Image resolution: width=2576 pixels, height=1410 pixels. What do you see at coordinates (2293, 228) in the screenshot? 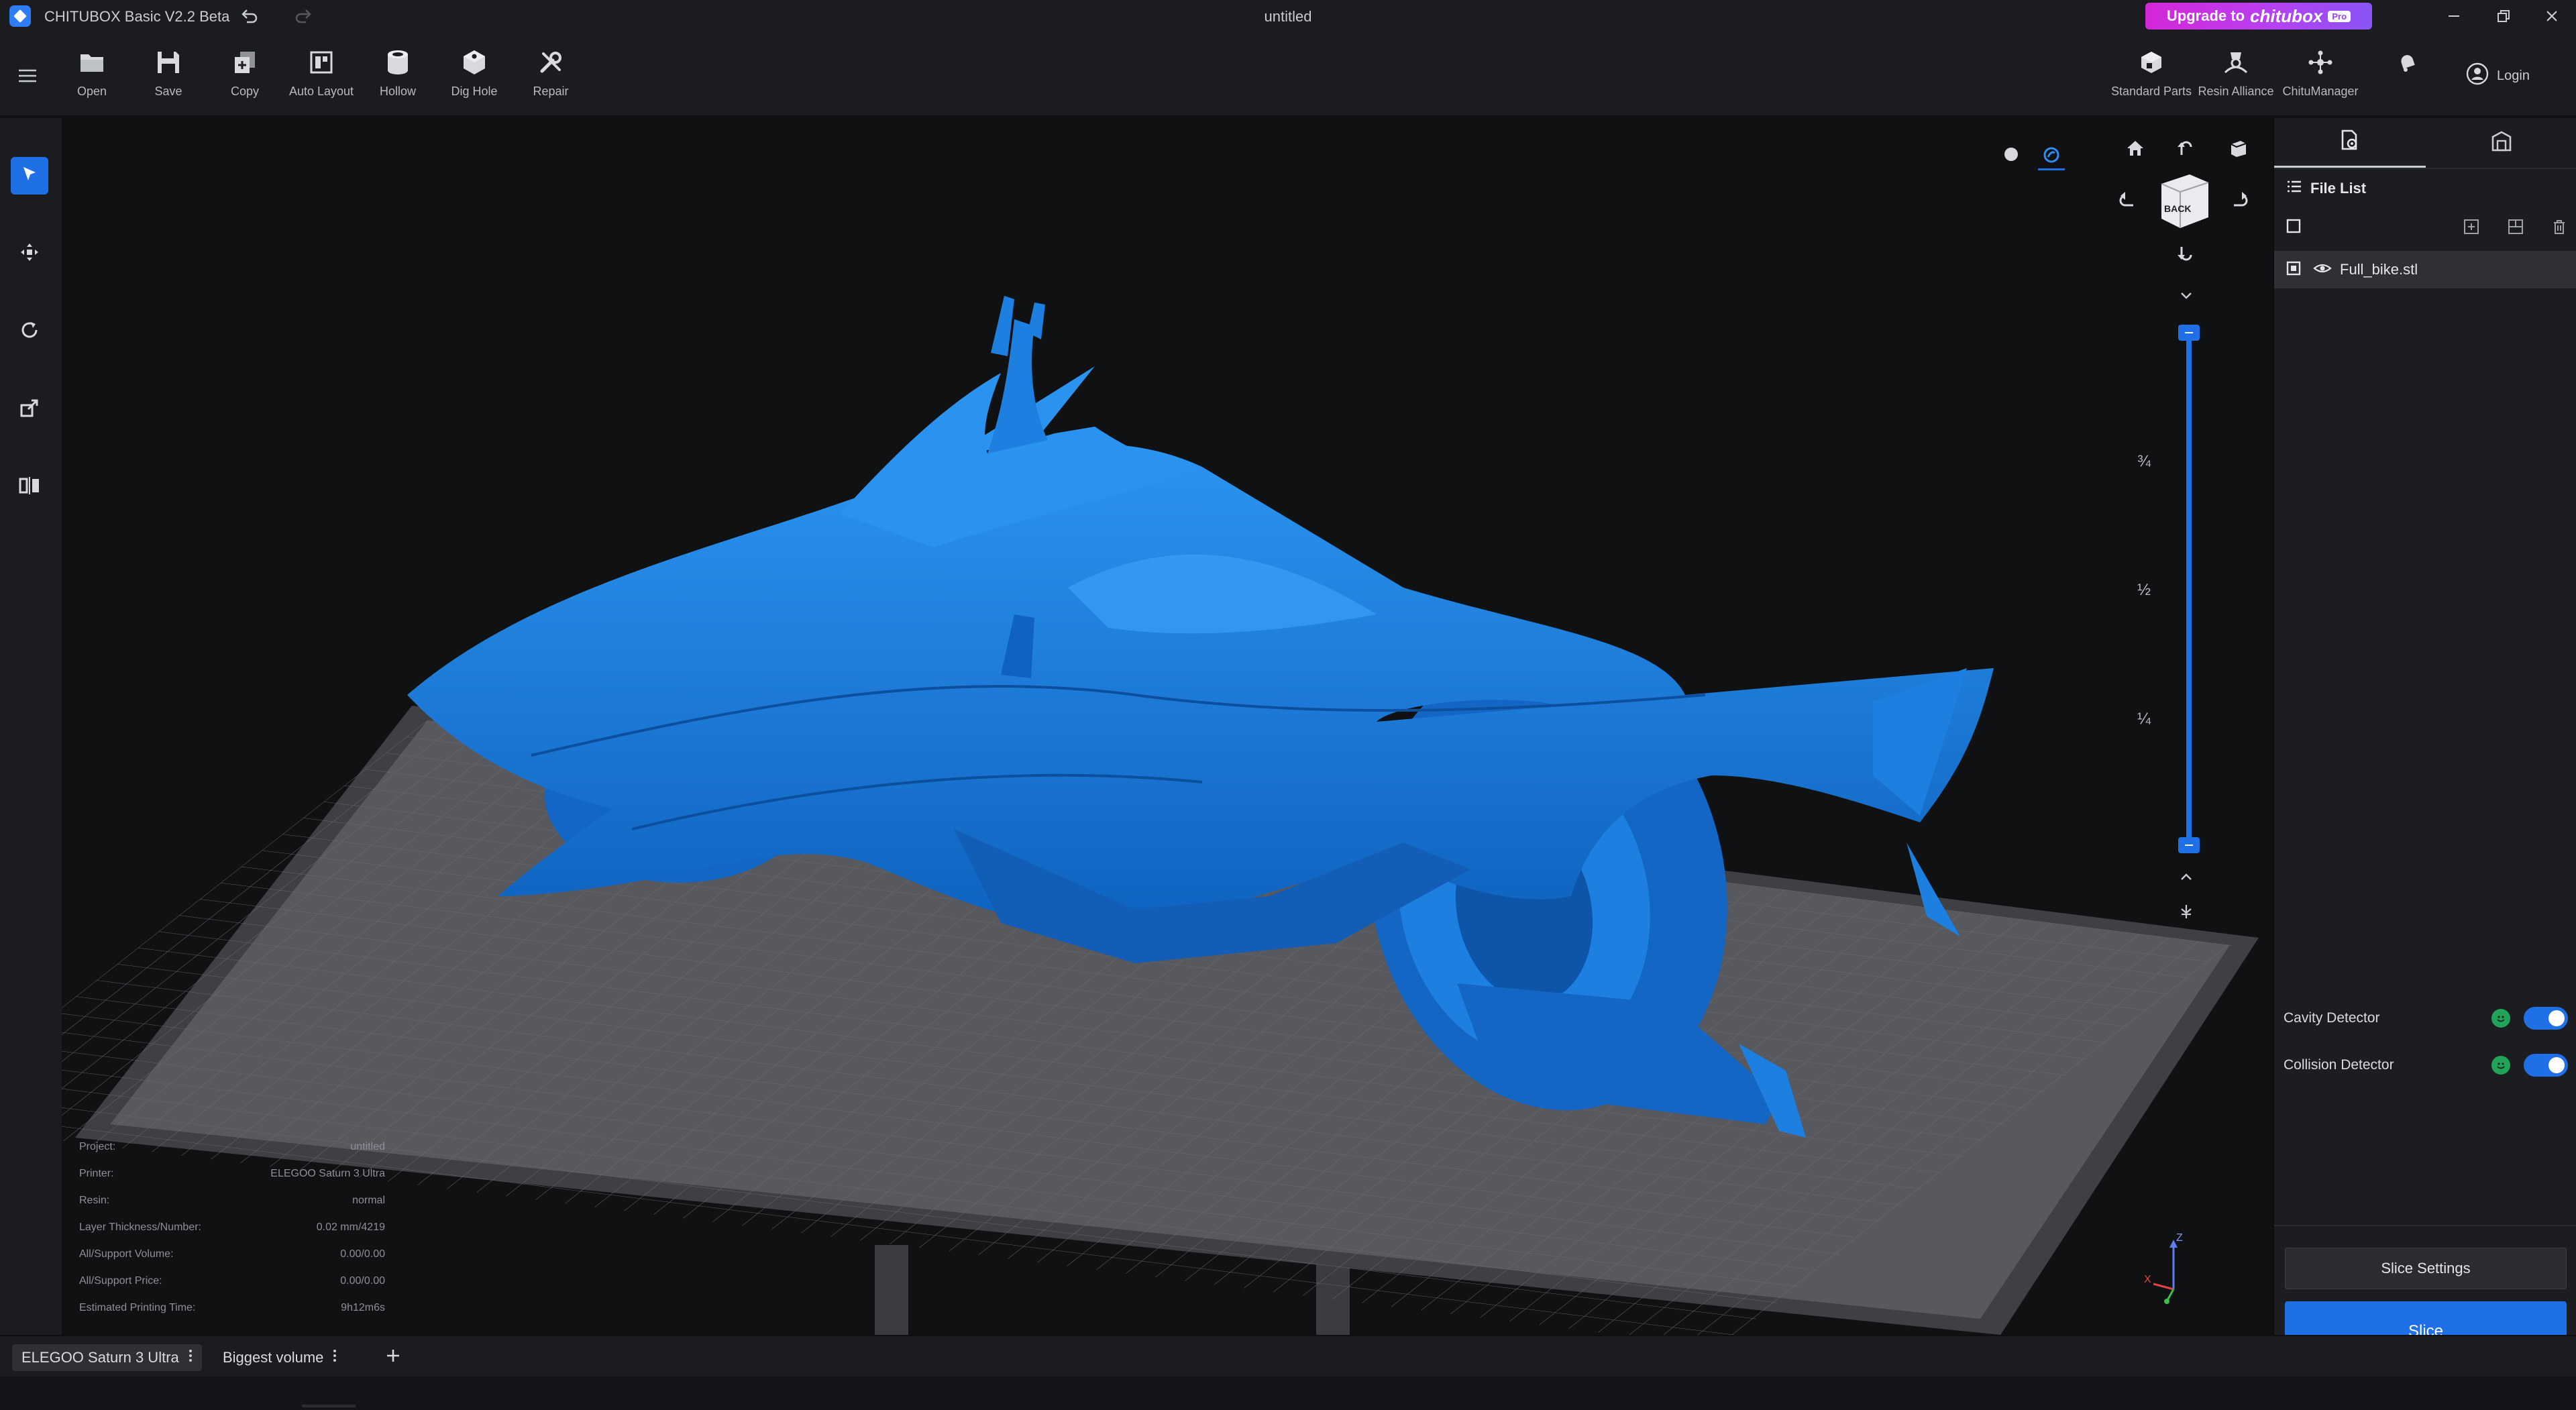
I see `select-all-checkbox` at bounding box center [2293, 228].